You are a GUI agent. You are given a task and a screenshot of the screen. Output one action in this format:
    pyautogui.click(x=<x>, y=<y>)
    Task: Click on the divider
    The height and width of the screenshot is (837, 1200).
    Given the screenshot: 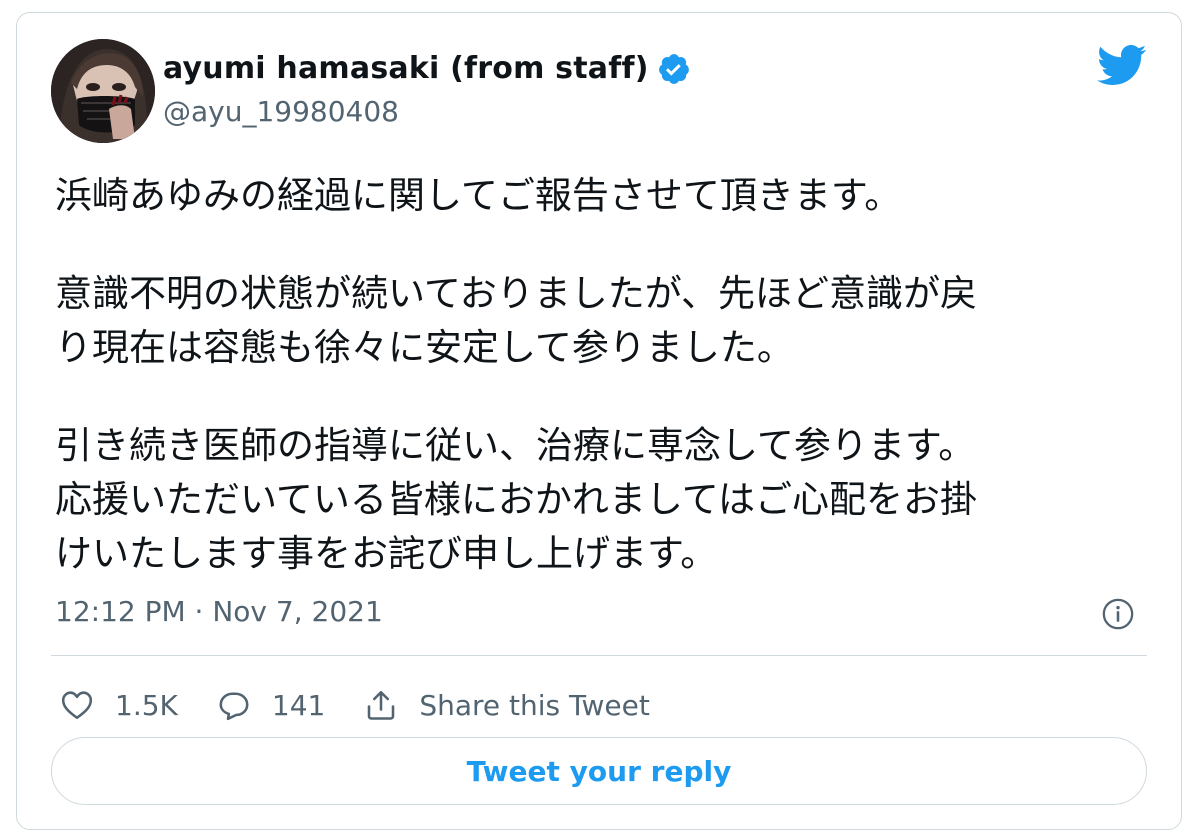 What is the action you would take?
    pyautogui.click(x=599, y=655)
    